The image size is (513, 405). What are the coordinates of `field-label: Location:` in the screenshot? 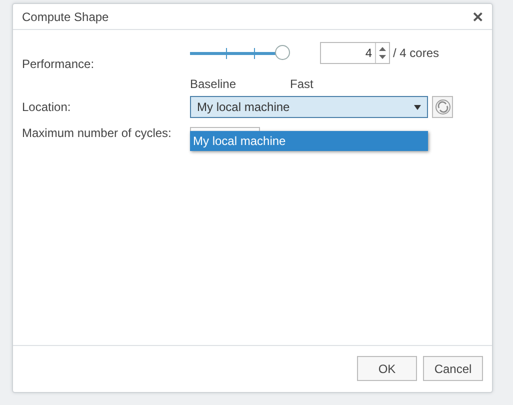 It's located at (47, 107).